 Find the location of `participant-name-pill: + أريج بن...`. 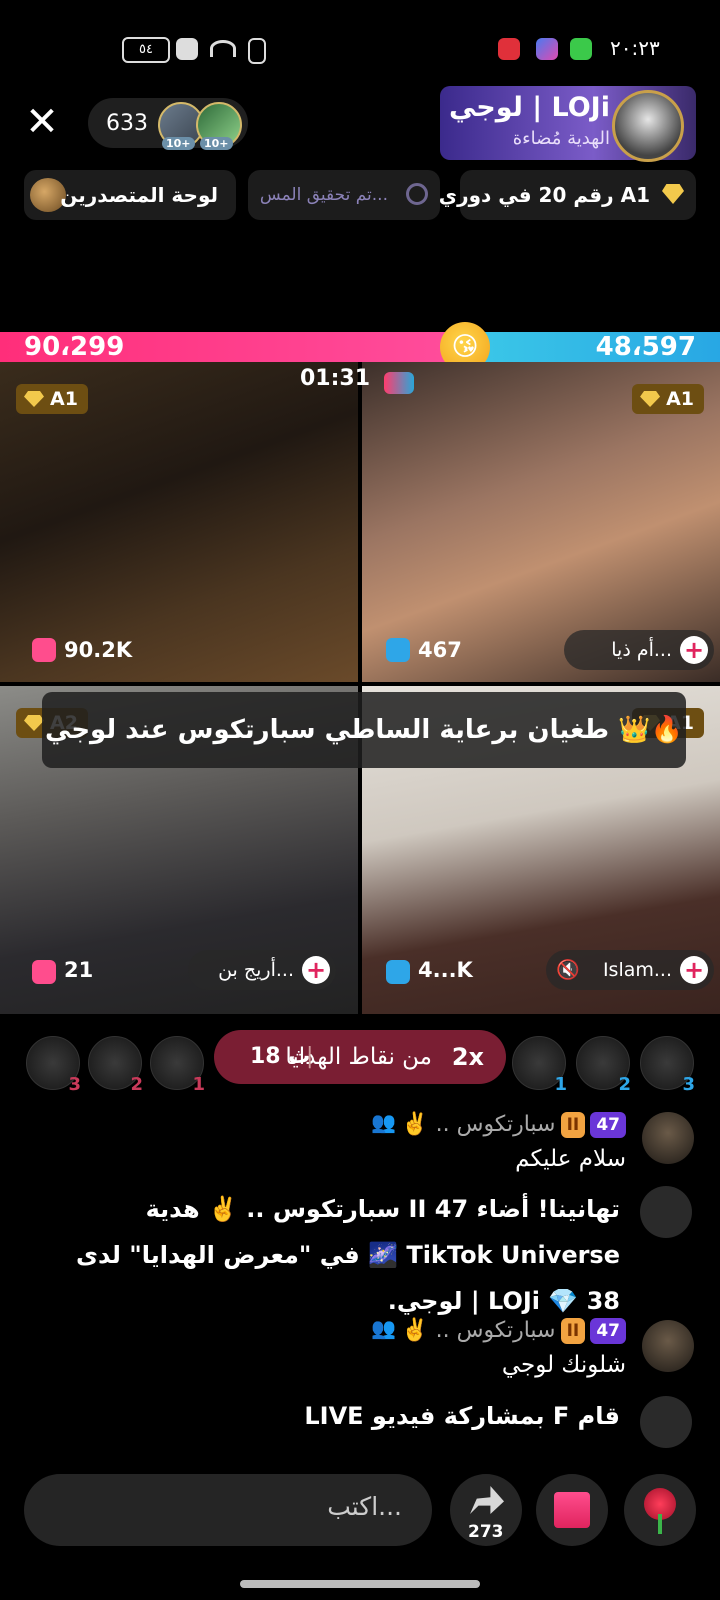

participant-name-pill: + أريج بن... is located at coordinates (262, 970).